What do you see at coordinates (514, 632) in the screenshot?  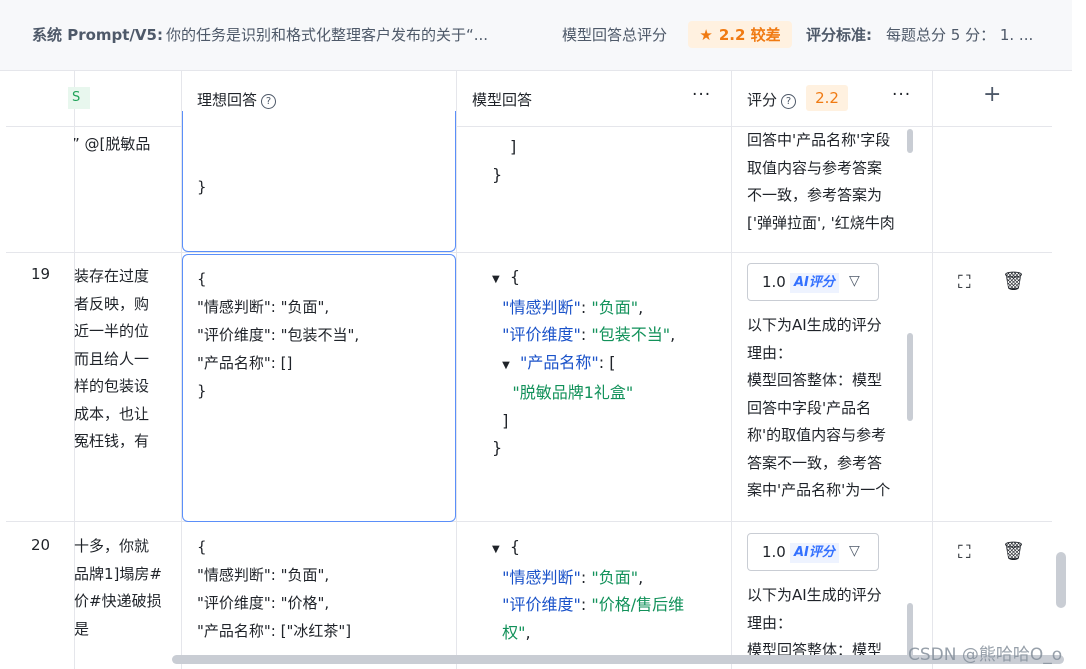 I see `json-value: 权"` at bounding box center [514, 632].